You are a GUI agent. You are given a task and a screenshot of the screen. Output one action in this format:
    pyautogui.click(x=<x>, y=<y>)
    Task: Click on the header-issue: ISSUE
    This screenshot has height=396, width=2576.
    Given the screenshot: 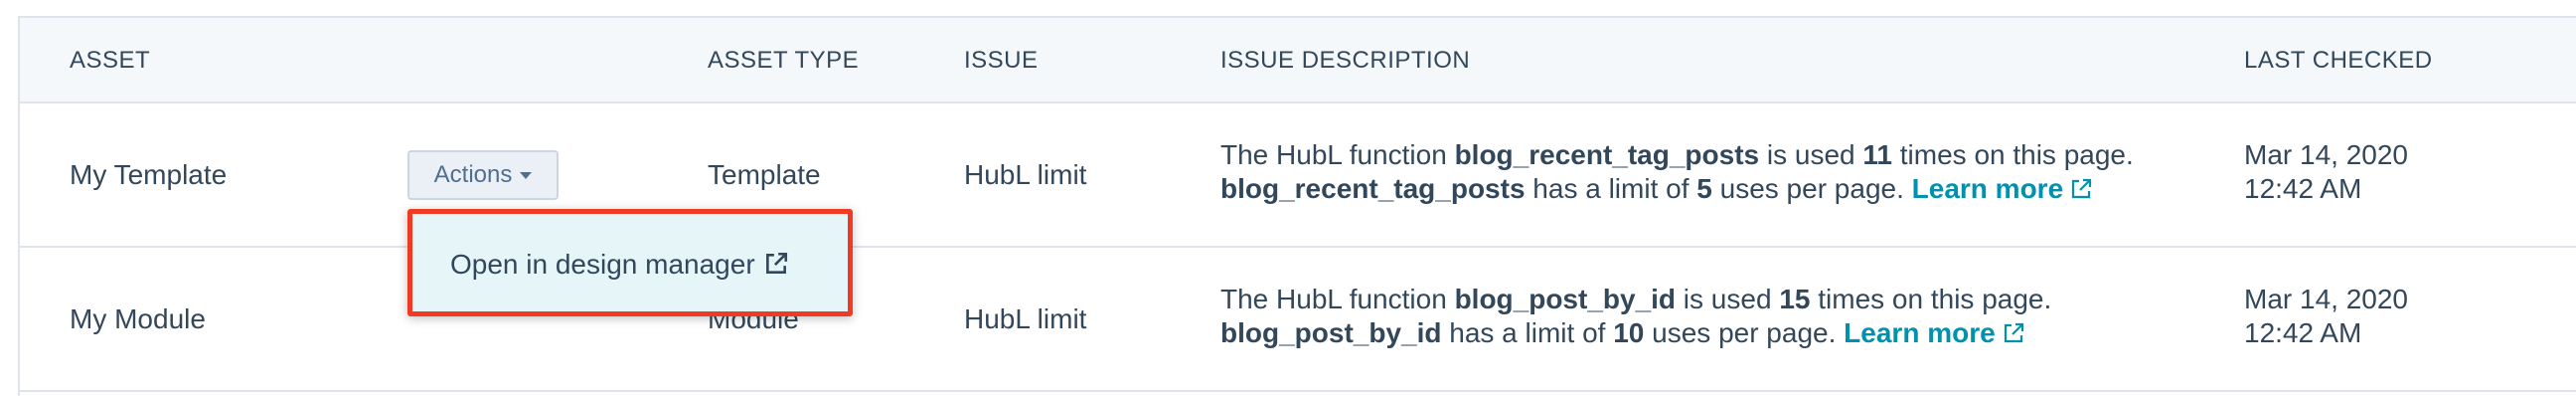 What is the action you would take?
    pyautogui.click(x=1001, y=60)
    